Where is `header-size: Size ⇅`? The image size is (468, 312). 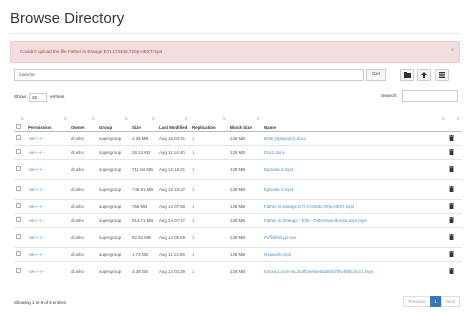
header-size: Size ⇅ is located at coordinates (143, 121).